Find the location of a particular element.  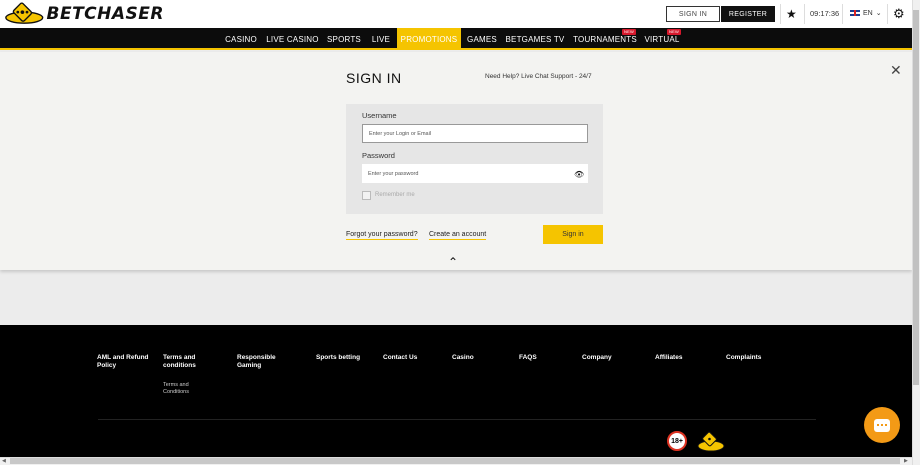

clock: 09:17:36 is located at coordinates (825, 13).